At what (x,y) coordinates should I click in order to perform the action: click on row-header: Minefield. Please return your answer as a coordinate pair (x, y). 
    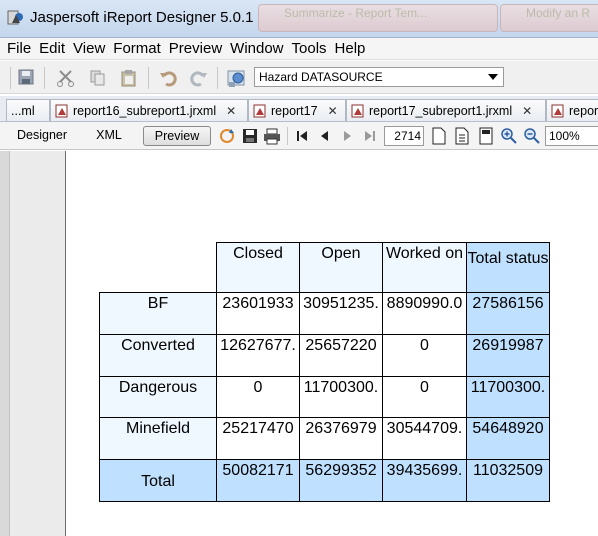
    Looking at the image, I should click on (158, 438).